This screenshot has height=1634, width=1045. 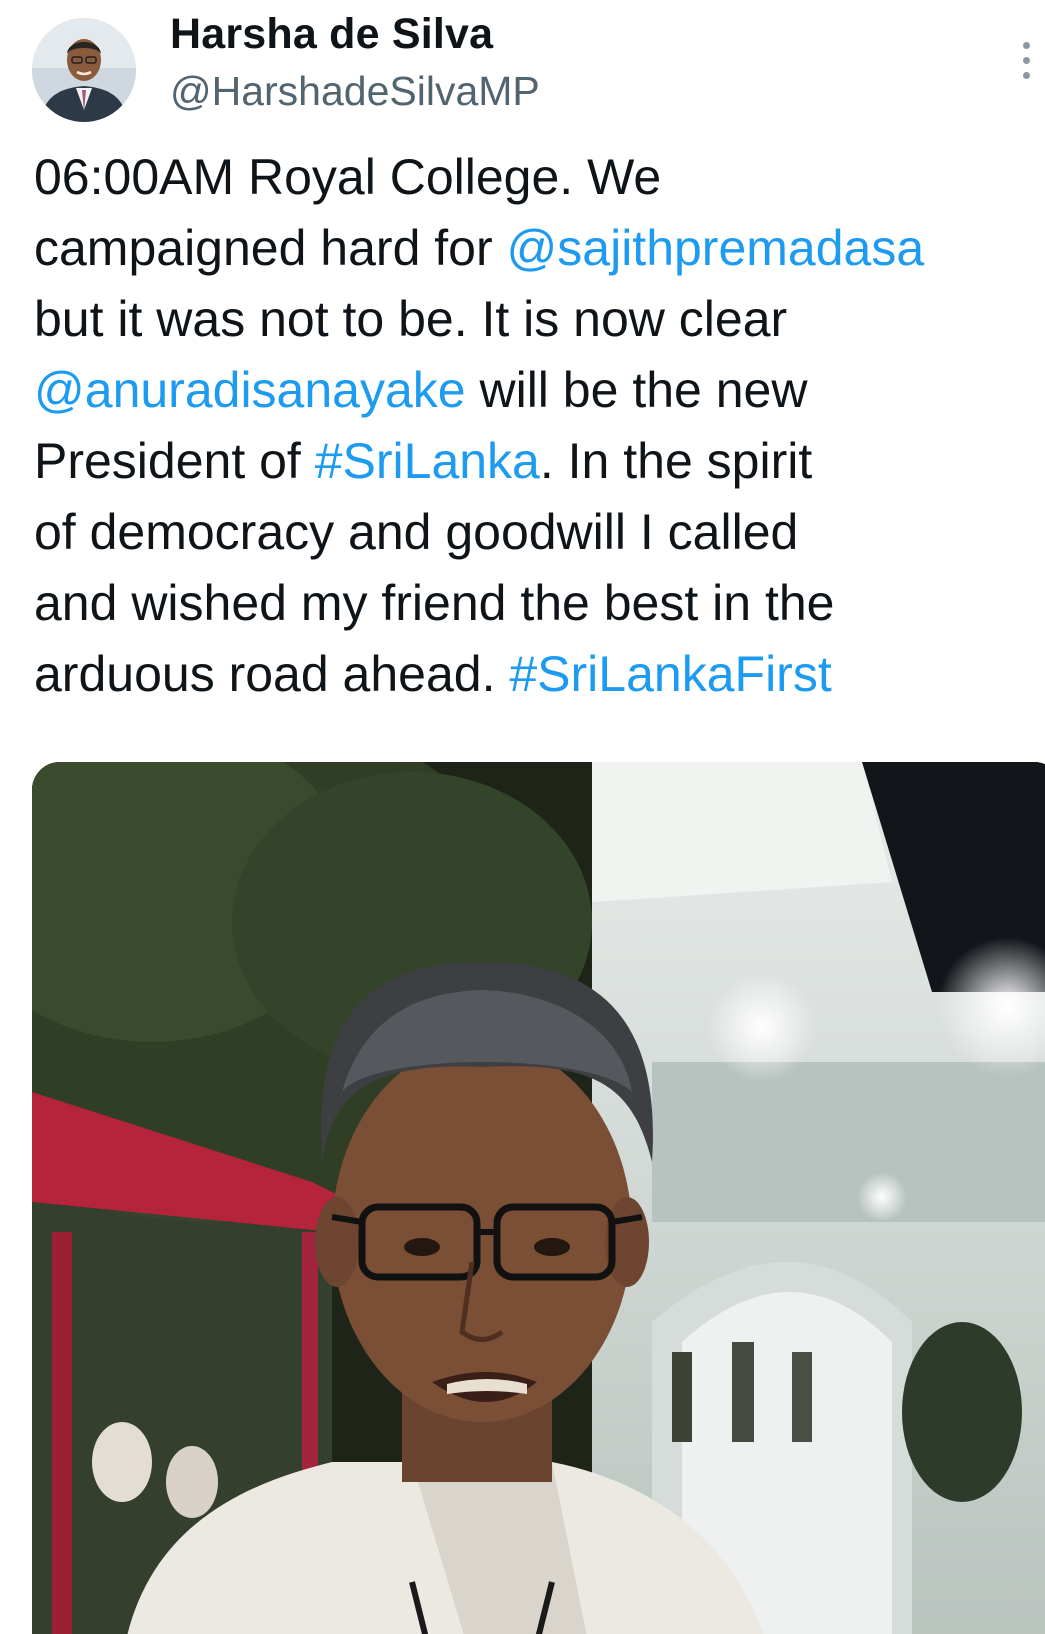 What do you see at coordinates (676, 461) in the screenshot?
I see `tweet-text-segment: . In the spirit` at bounding box center [676, 461].